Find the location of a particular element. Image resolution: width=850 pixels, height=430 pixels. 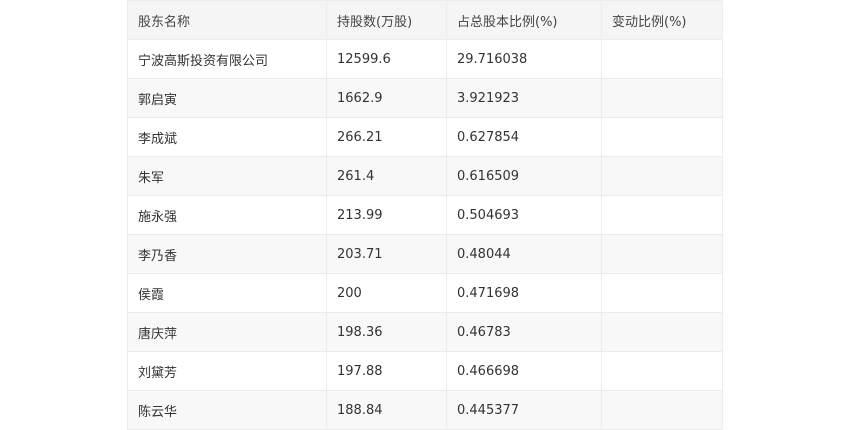

cell-shareholder-name: 刘黛芳 is located at coordinates (227, 371).